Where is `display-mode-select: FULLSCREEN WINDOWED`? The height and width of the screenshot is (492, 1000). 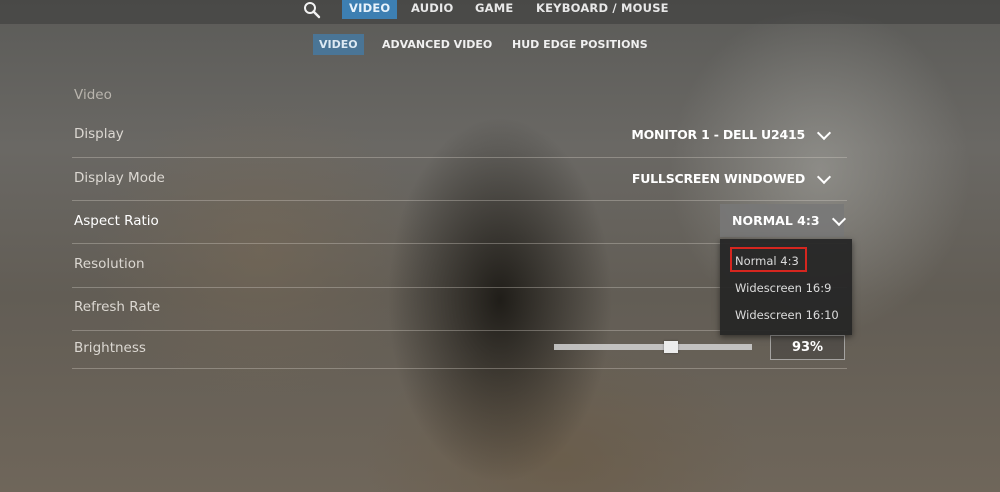
display-mode-select: FULLSCREEN WINDOWED is located at coordinates (731, 177).